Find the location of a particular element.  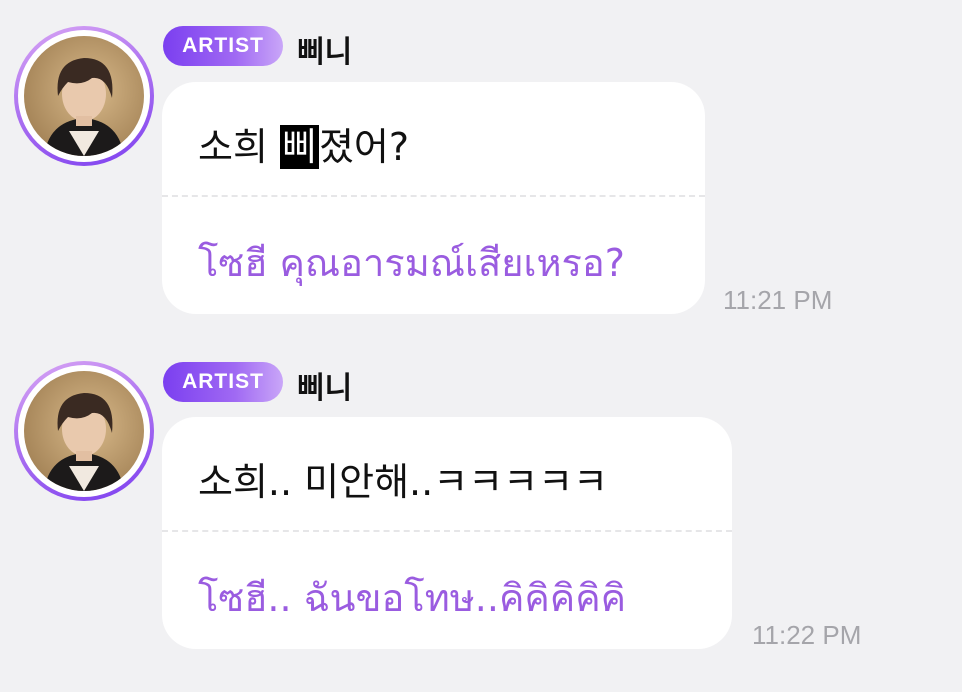

original-text: 소희.. 미안해..ㅋㅋㅋㅋㅋ is located at coordinates (403, 478).